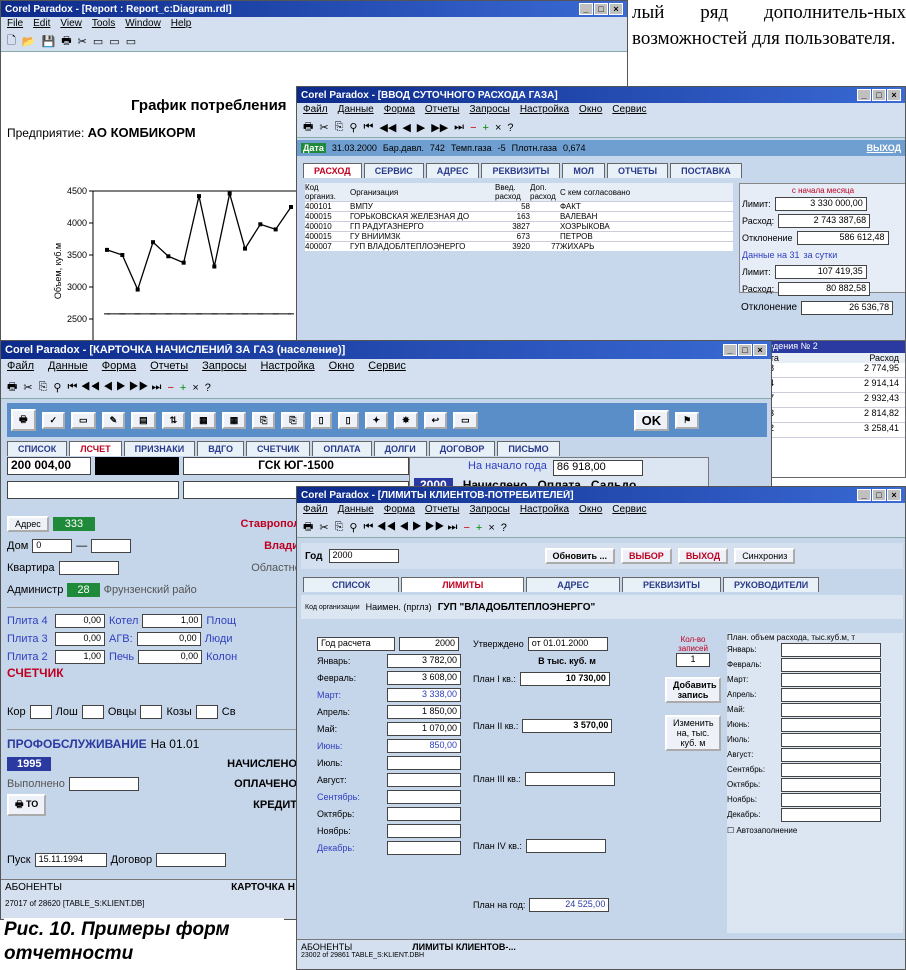  What do you see at coordinates (181, 24) in the screenshot?
I see `menu-help: Help` at bounding box center [181, 24].